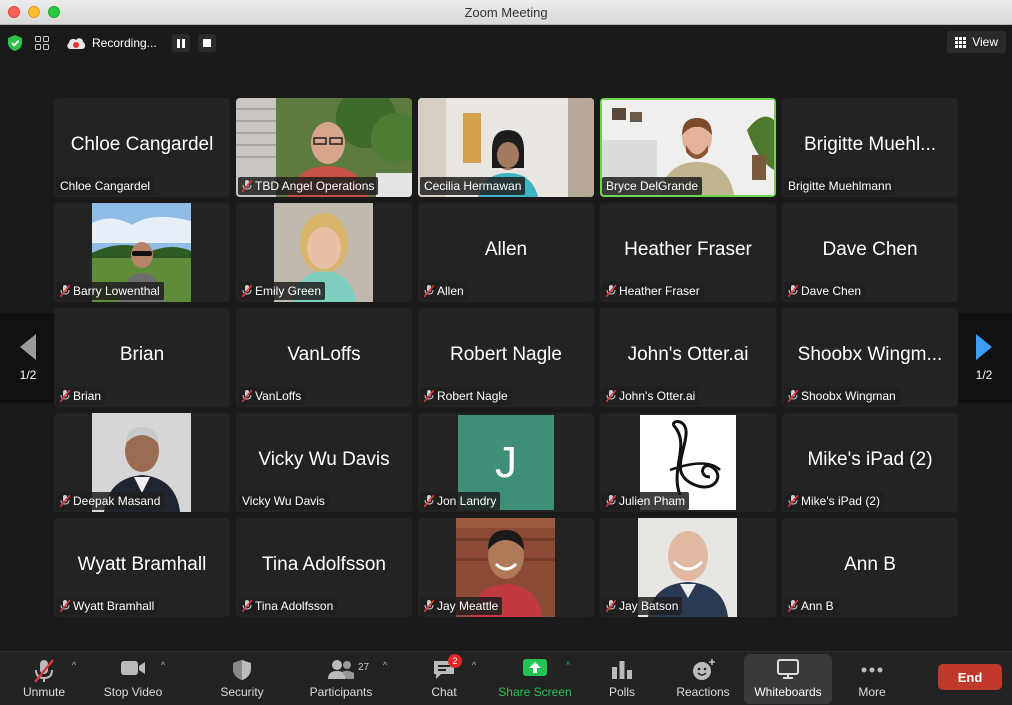 The height and width of the screenshot is (705, 1012). What do you see at coordinates (622, 678) in the screenshot?
I see `polls-button: Polls` at bounding box center [622, 678].